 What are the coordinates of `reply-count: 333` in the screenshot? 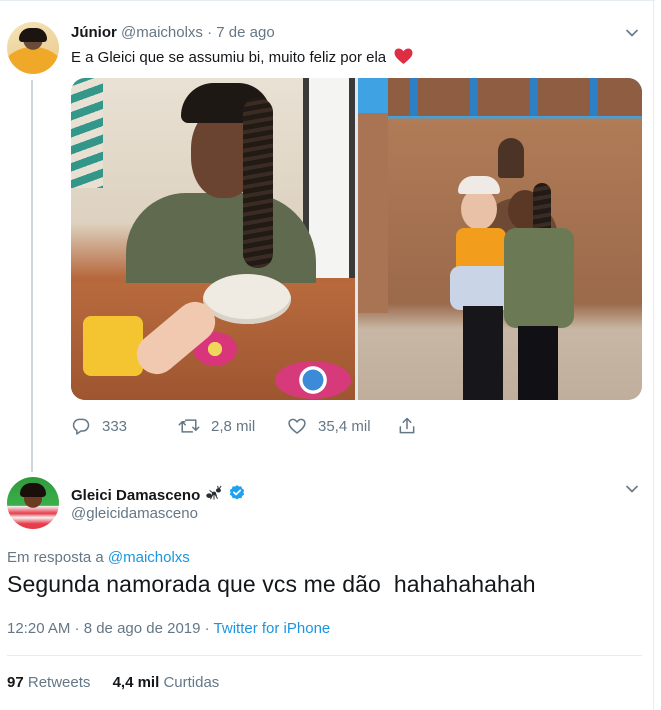 It's located at (115, 426).